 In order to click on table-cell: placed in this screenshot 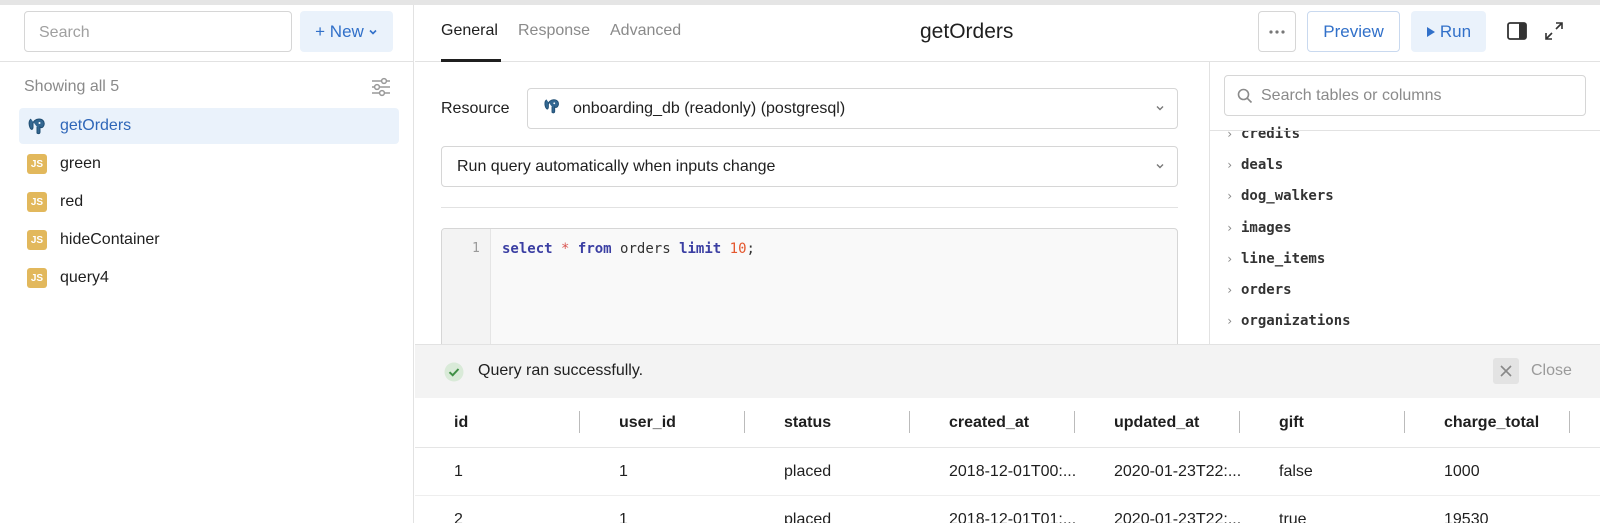, I will do `click(808, 516)`.